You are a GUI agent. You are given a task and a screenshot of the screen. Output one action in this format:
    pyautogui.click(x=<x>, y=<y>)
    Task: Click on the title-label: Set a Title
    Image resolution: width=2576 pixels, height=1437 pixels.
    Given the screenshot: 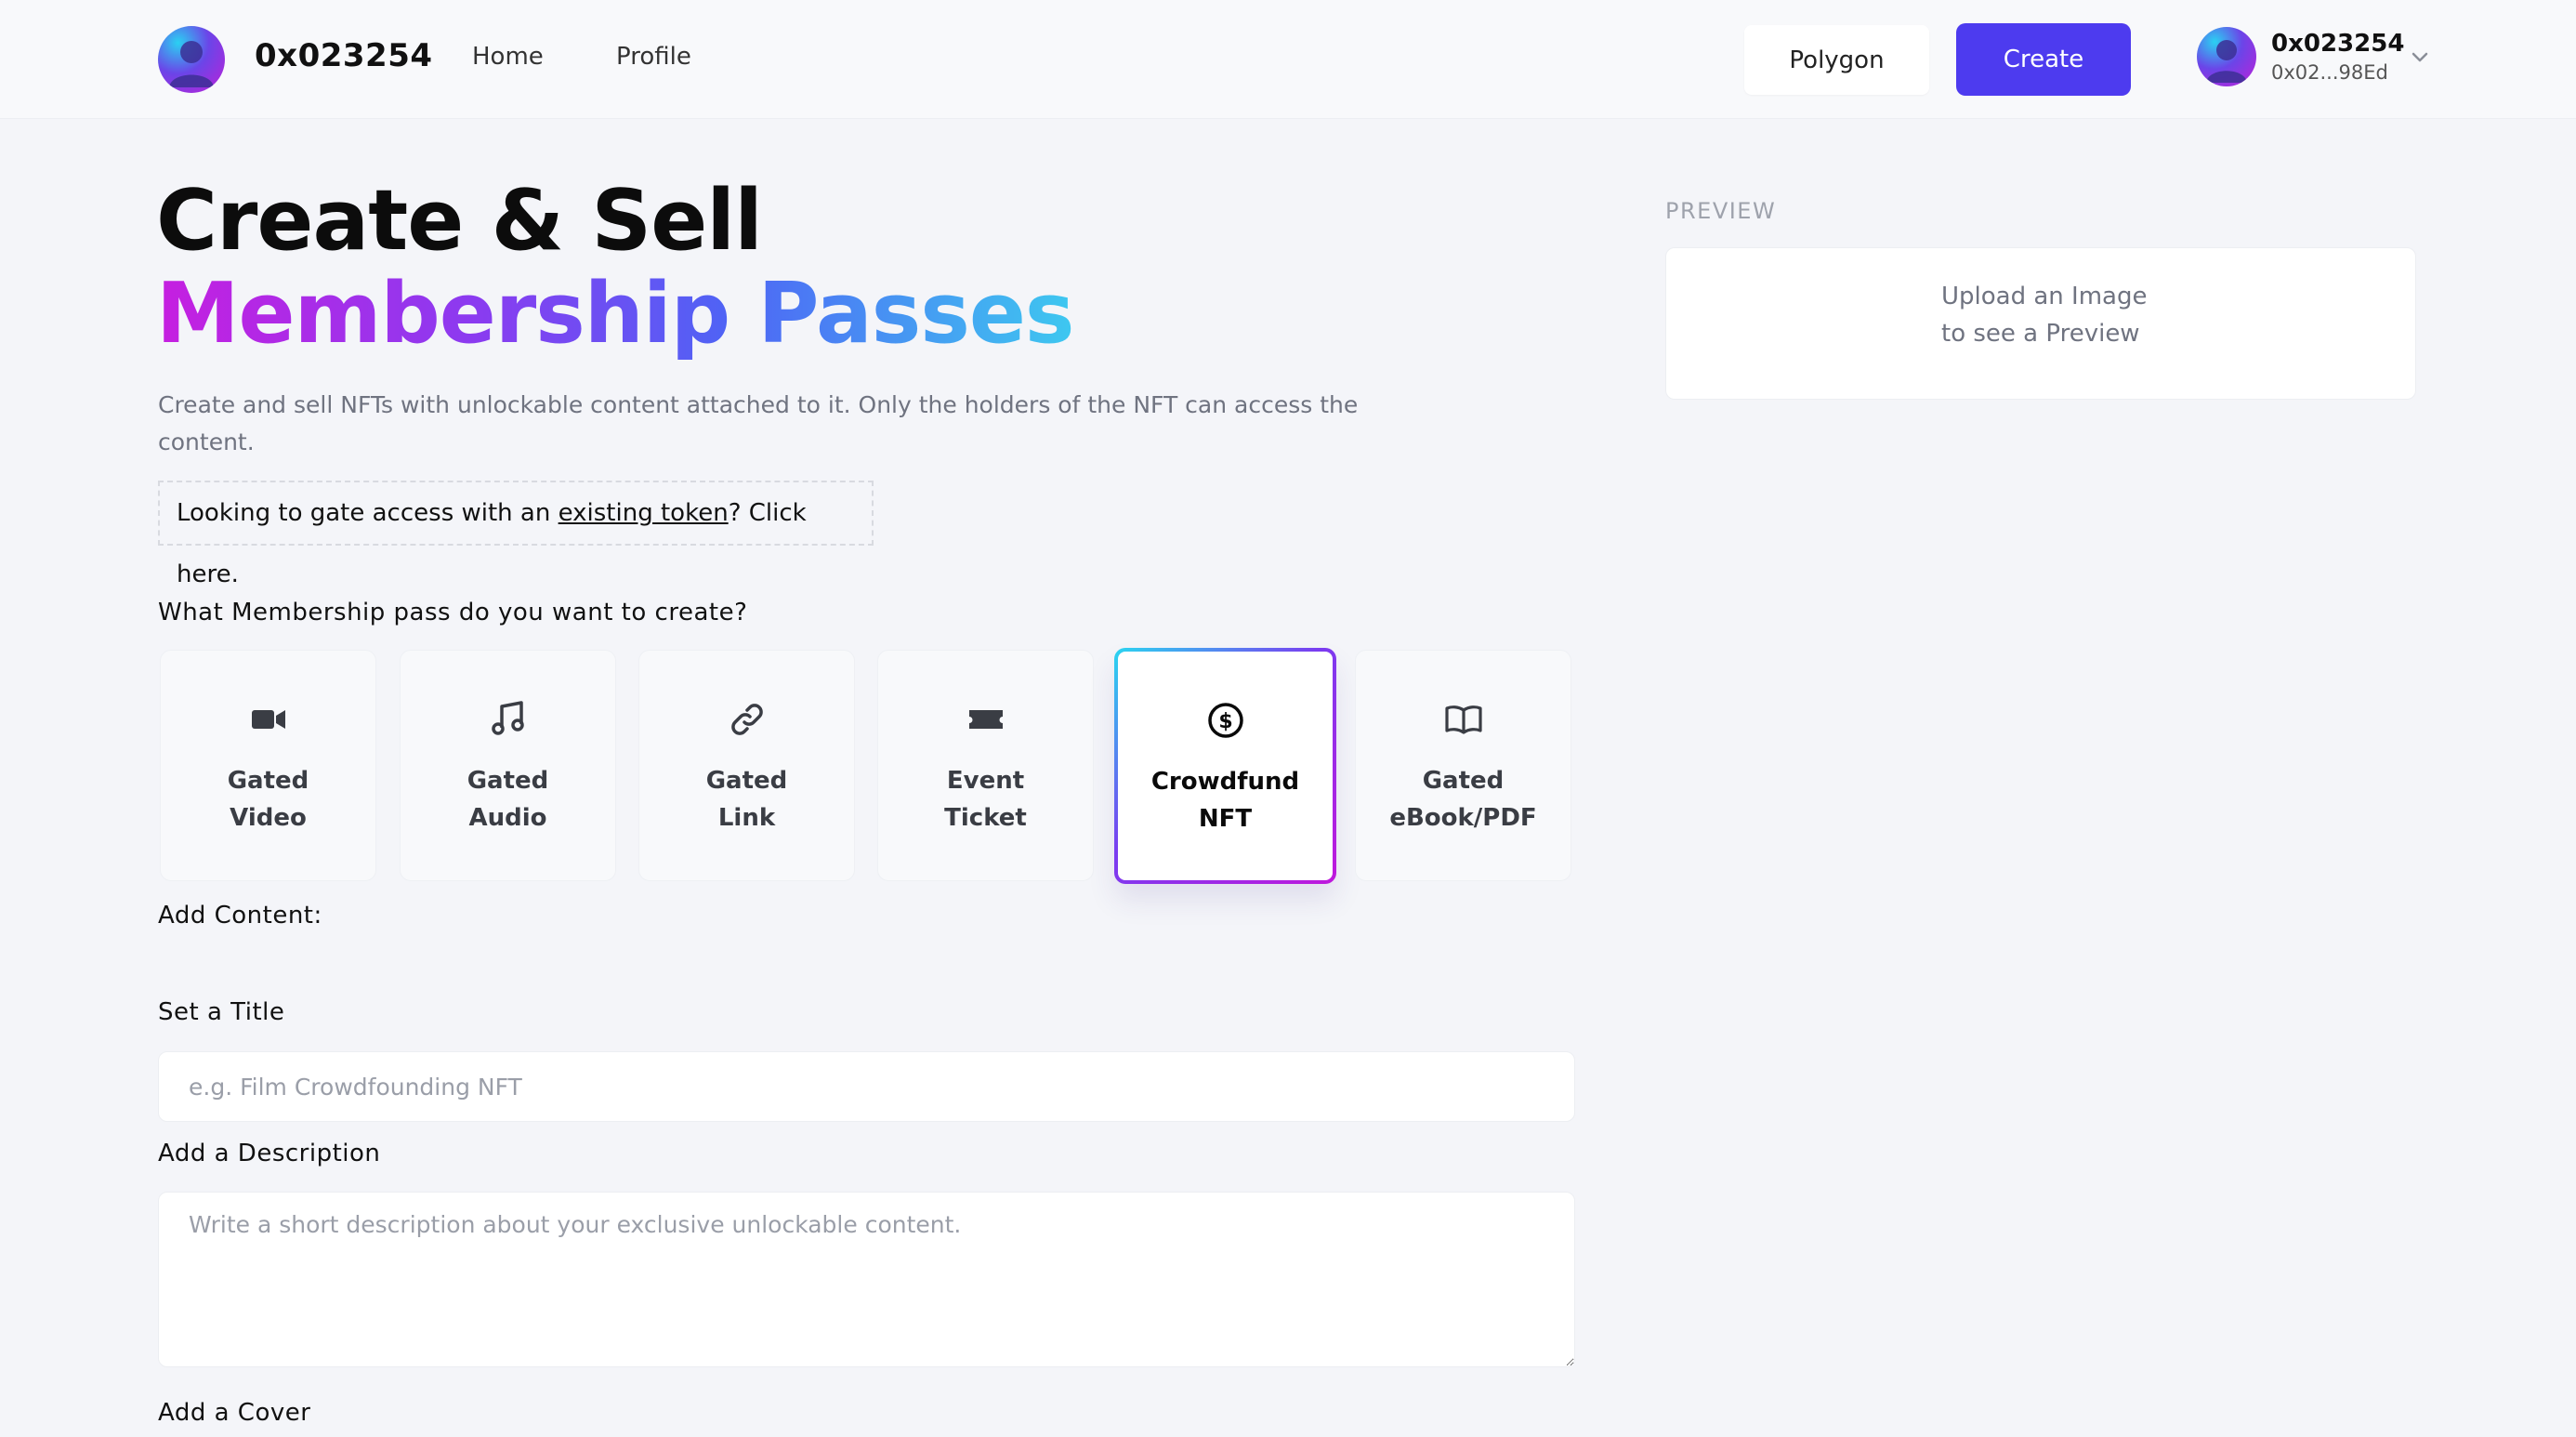 What is the action you would take?
    pyautogui.click(x=221, y=1012)
    